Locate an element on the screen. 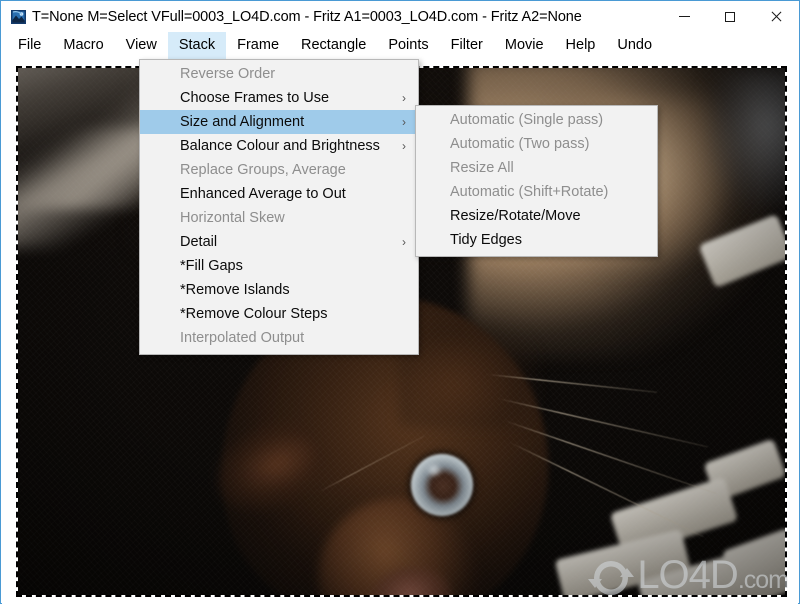 The image size is (800, 604). size-submenu-item-automatic-shift-rotate: Automatic (Shift+Rotate) is located at coordinates (536, 192).